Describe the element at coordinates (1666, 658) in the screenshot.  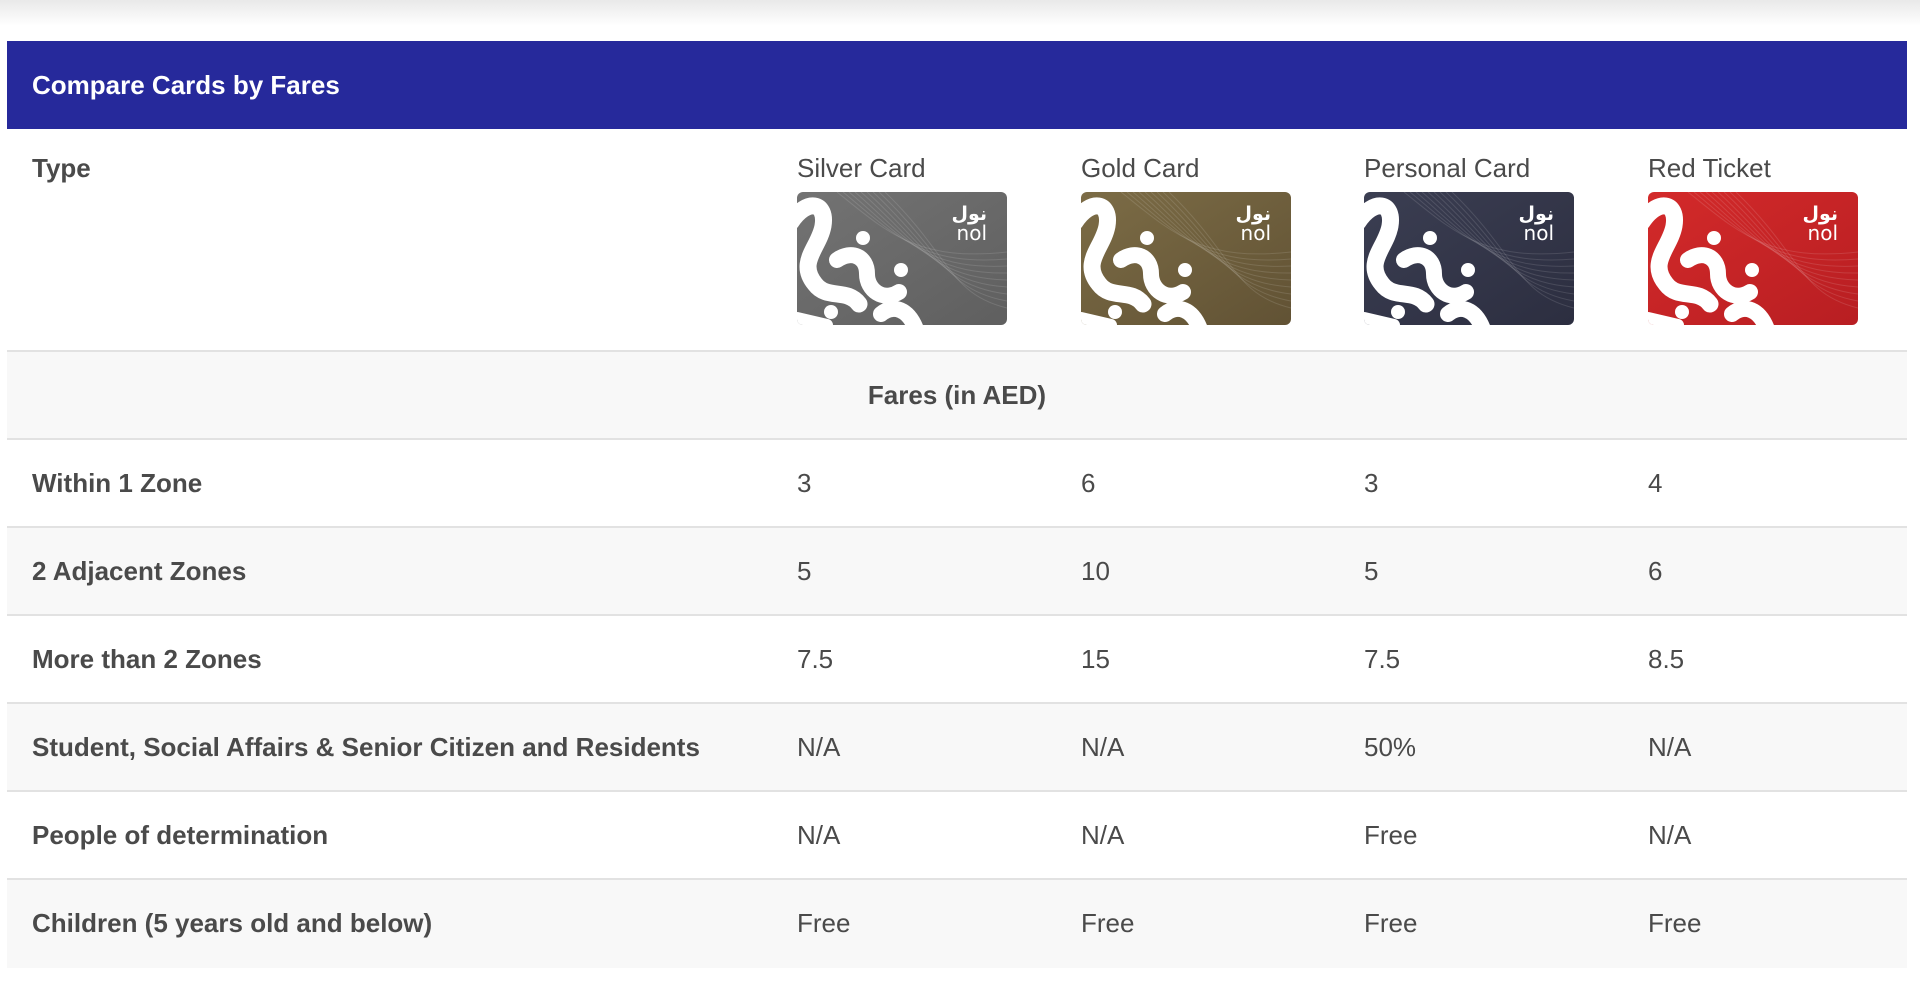
I see `fare-cell: 8.5` at that location.